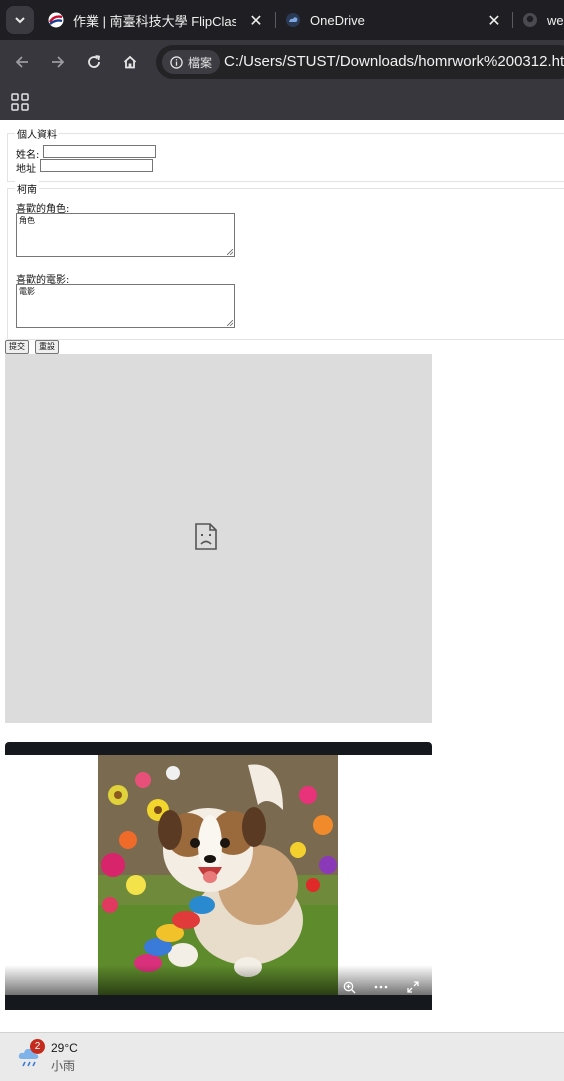 The width and height of the screenshot is (564, 1081). Describe the element at coordinates (380, 20) in the screenshot. I see `tab-onedrive: OneDrive` at that location.